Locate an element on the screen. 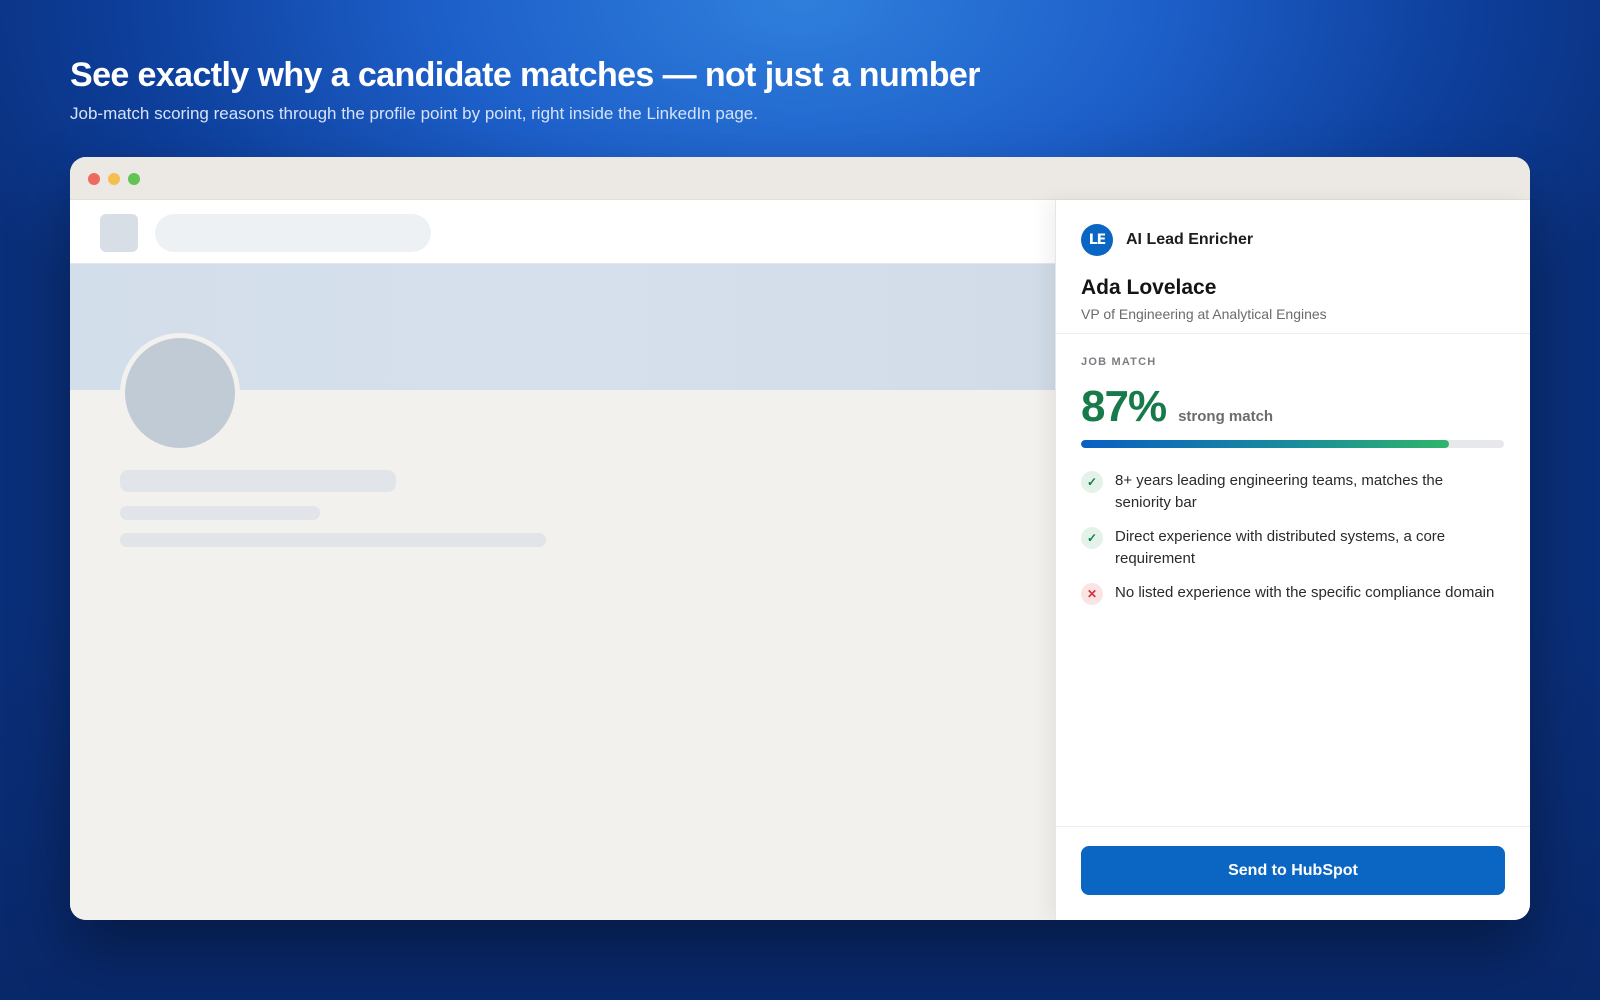 The image size is (1600, 1000). match-score: 87% is located at coordinates (1124, 406).